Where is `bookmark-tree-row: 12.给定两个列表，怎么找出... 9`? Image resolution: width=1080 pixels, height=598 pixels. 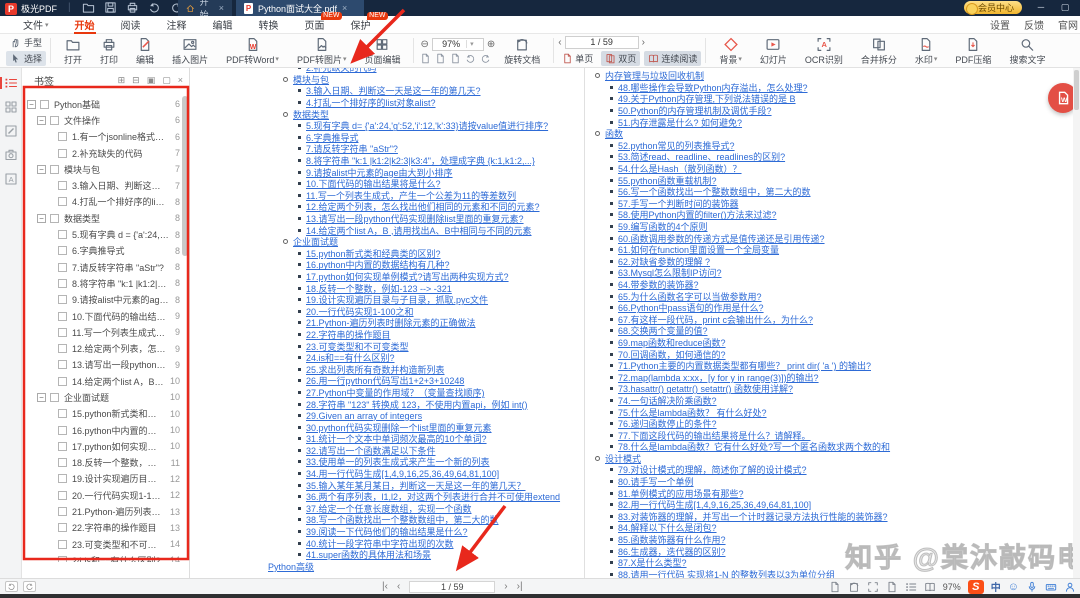
bookmark-tree-row: 12.给定两个列表，怎么找出... 9 is located at coordinates (102, 348).